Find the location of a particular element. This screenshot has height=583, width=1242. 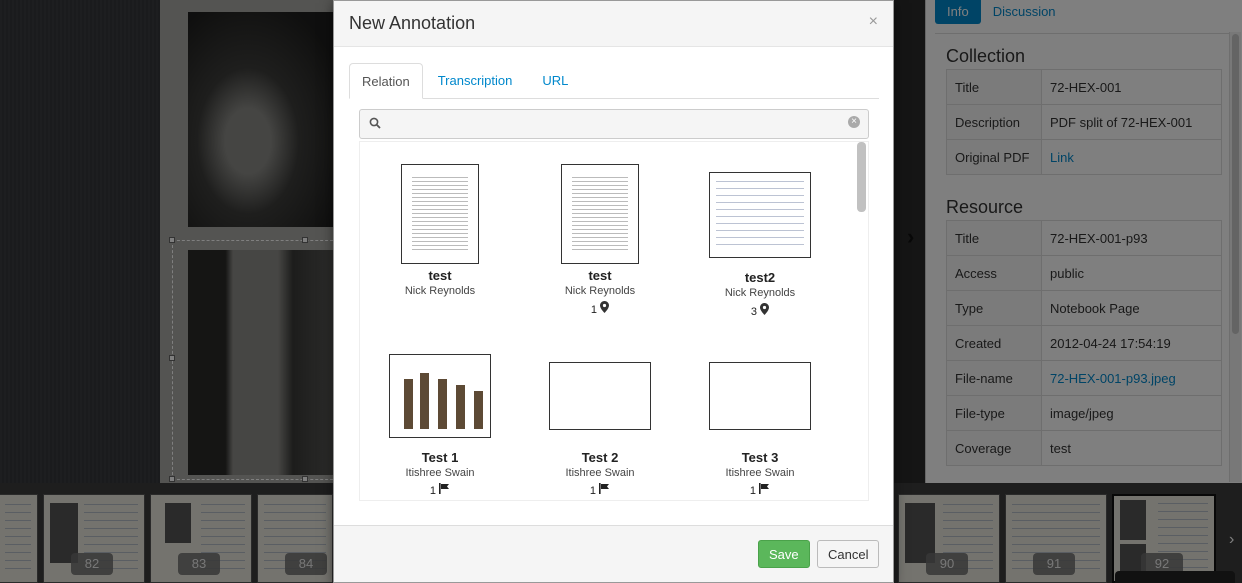

search-box: × is located at coordinates (614, 124).